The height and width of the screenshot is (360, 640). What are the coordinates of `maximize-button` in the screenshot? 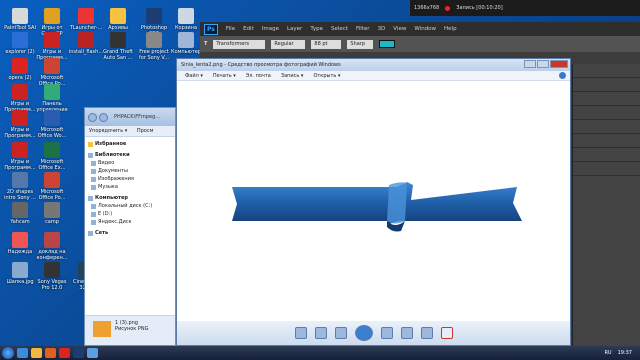 It's located at (543, 64).